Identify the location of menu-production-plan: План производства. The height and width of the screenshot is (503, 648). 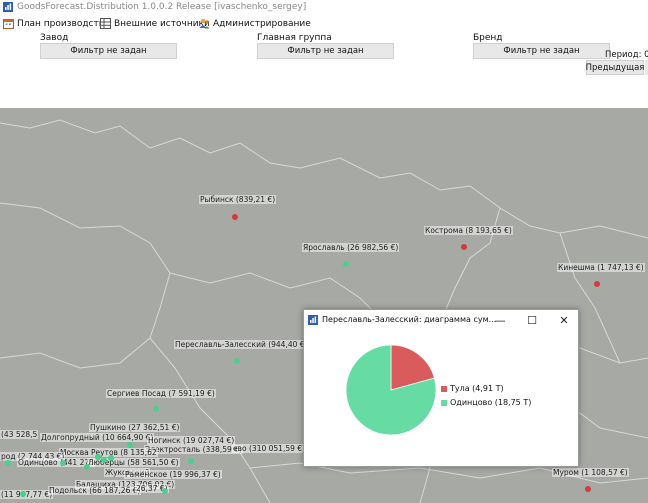
(56, 23).